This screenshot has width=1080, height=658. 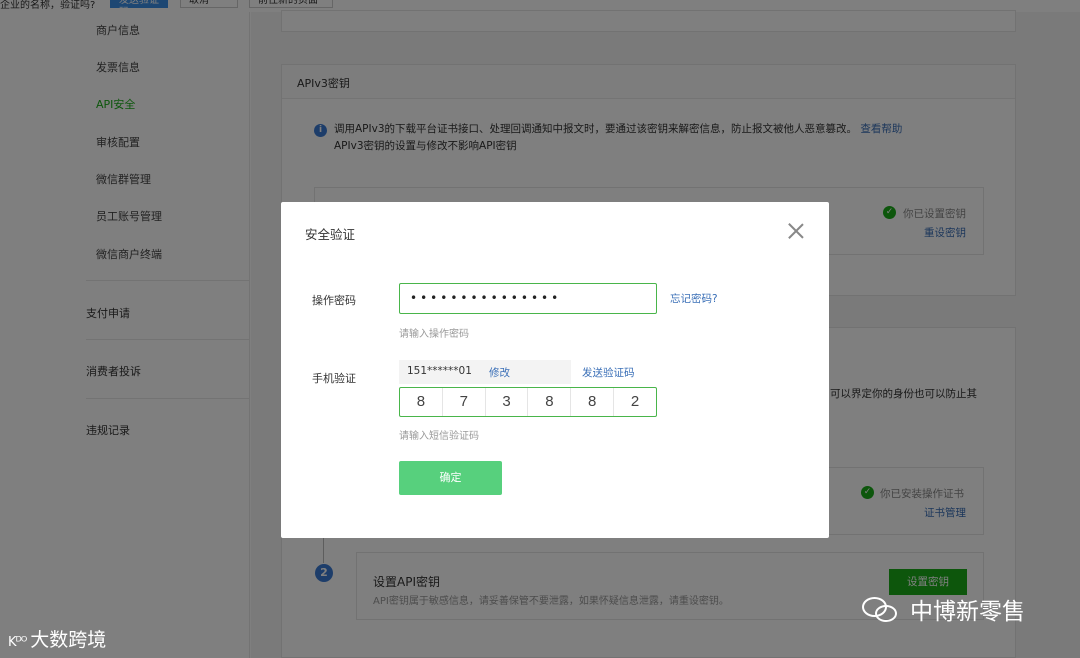 What do you see at coordinates (439, 371) in the screenshot?
I see `phone-number: 151******01` at bounding box center [439, 371].